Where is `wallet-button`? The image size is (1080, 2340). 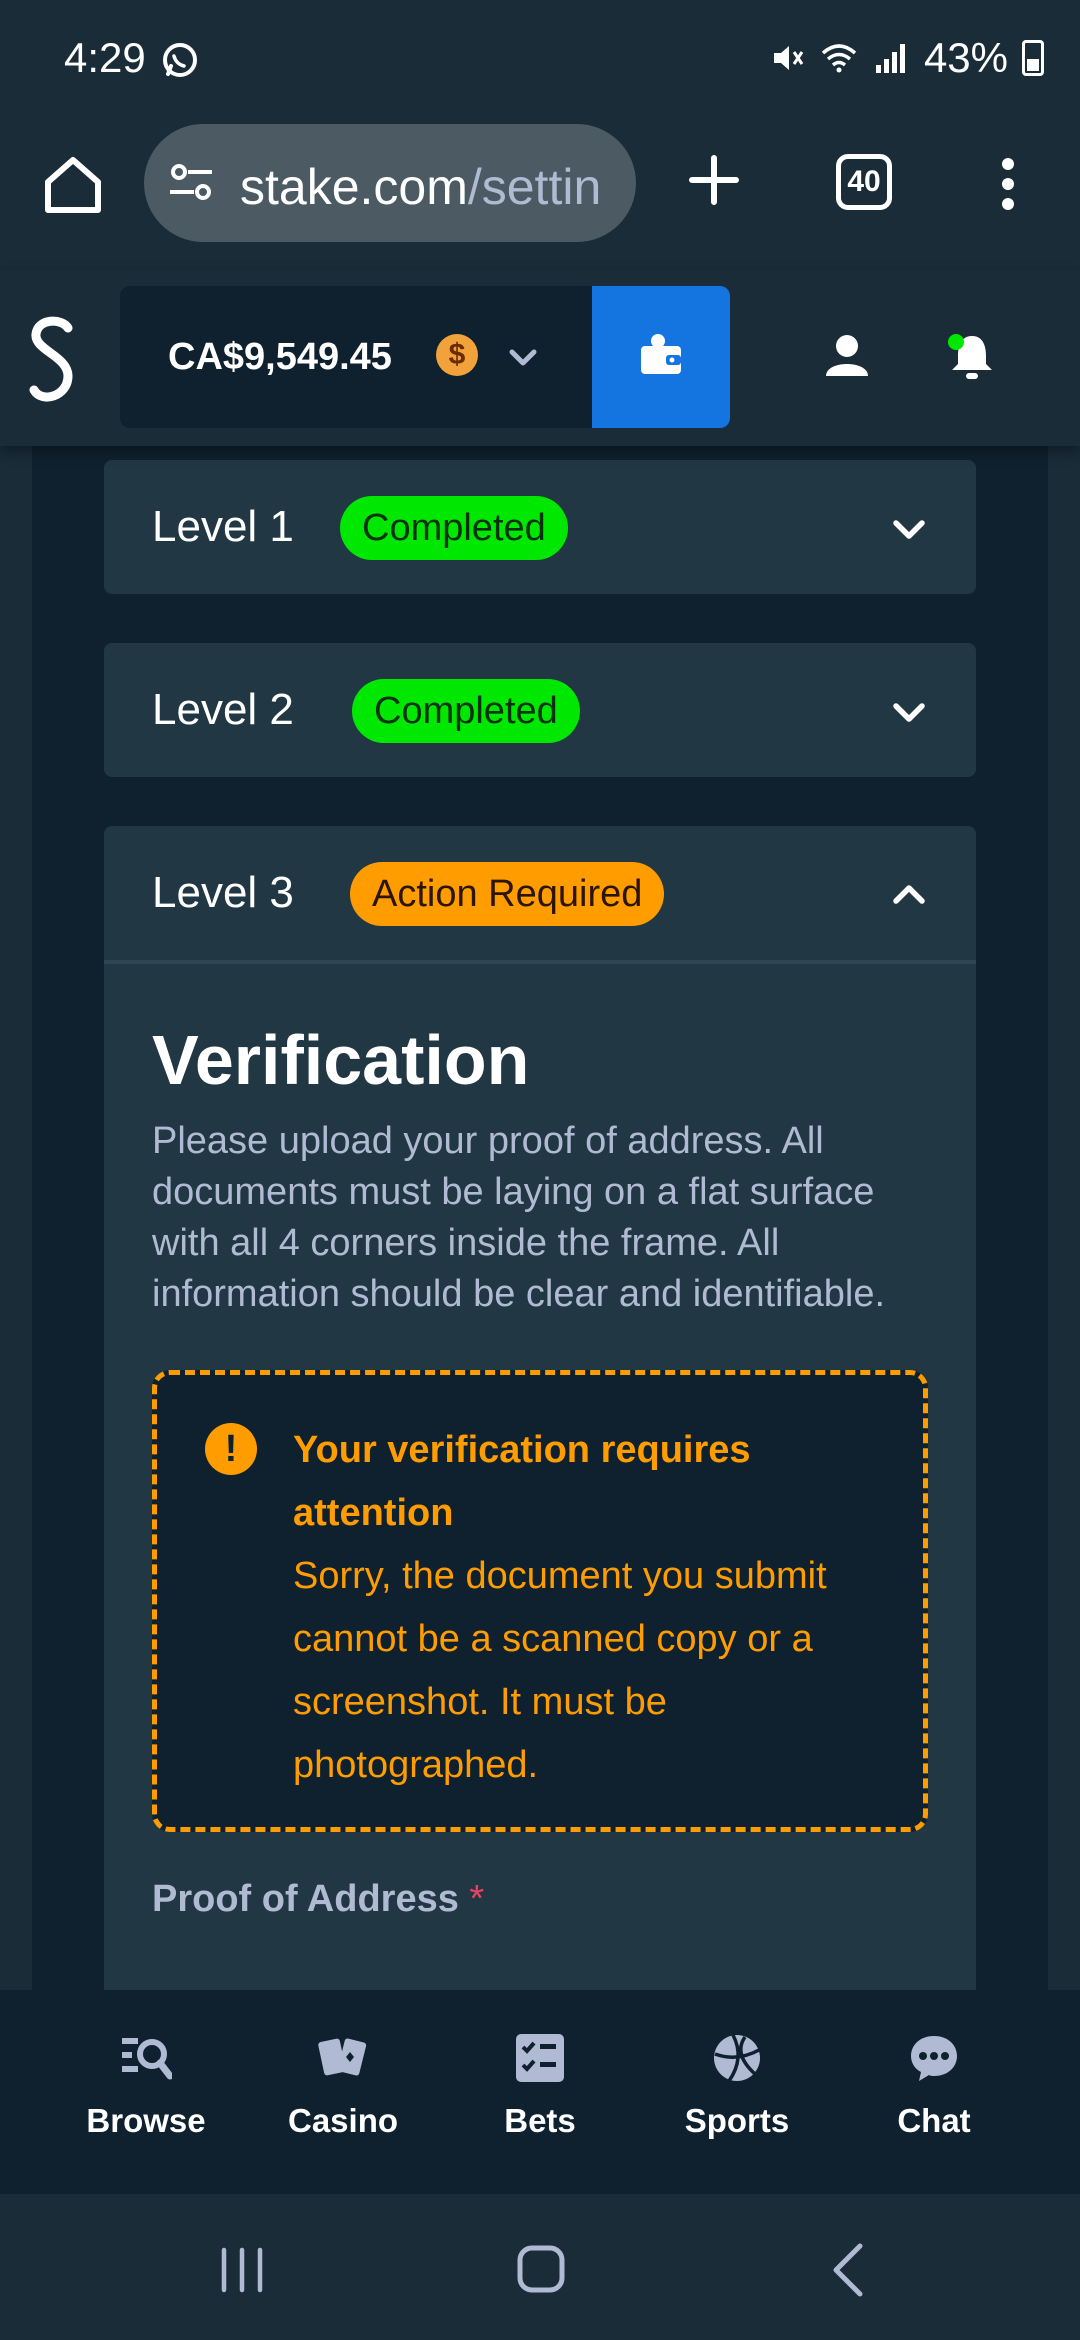
wallet-button is located at coordinates (661, 357).